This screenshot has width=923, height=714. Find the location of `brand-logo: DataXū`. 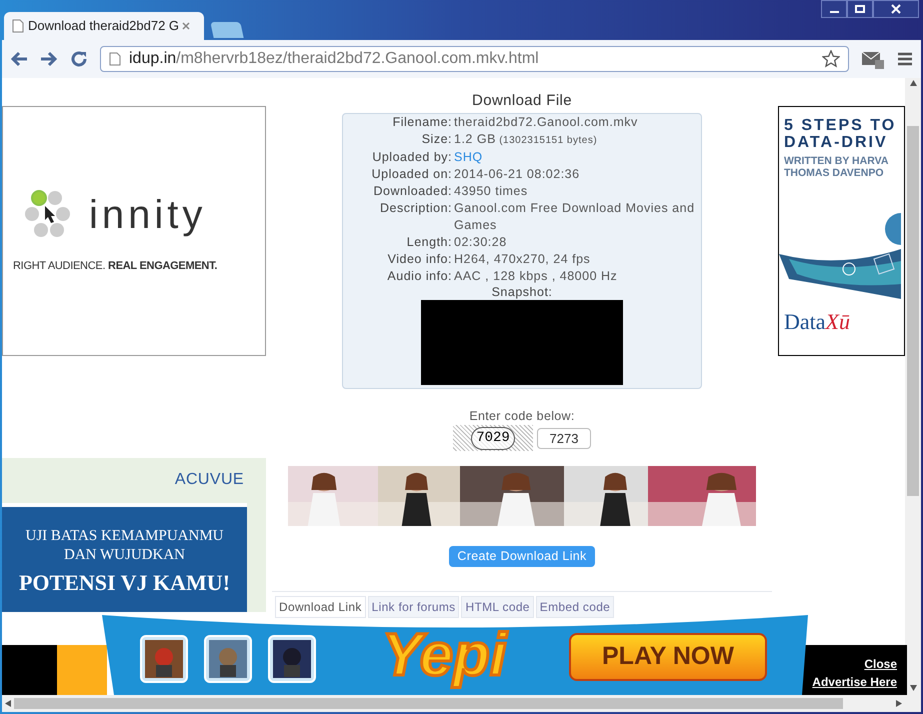

brand-logo: DataXū is located at coordinates (817, 322).